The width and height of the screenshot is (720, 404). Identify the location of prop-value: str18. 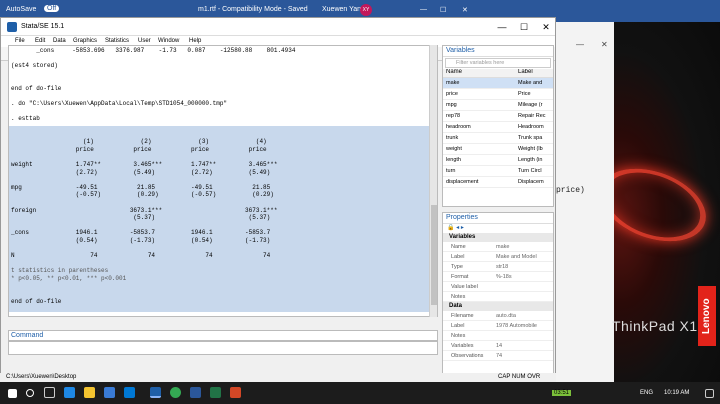
(523, 266).